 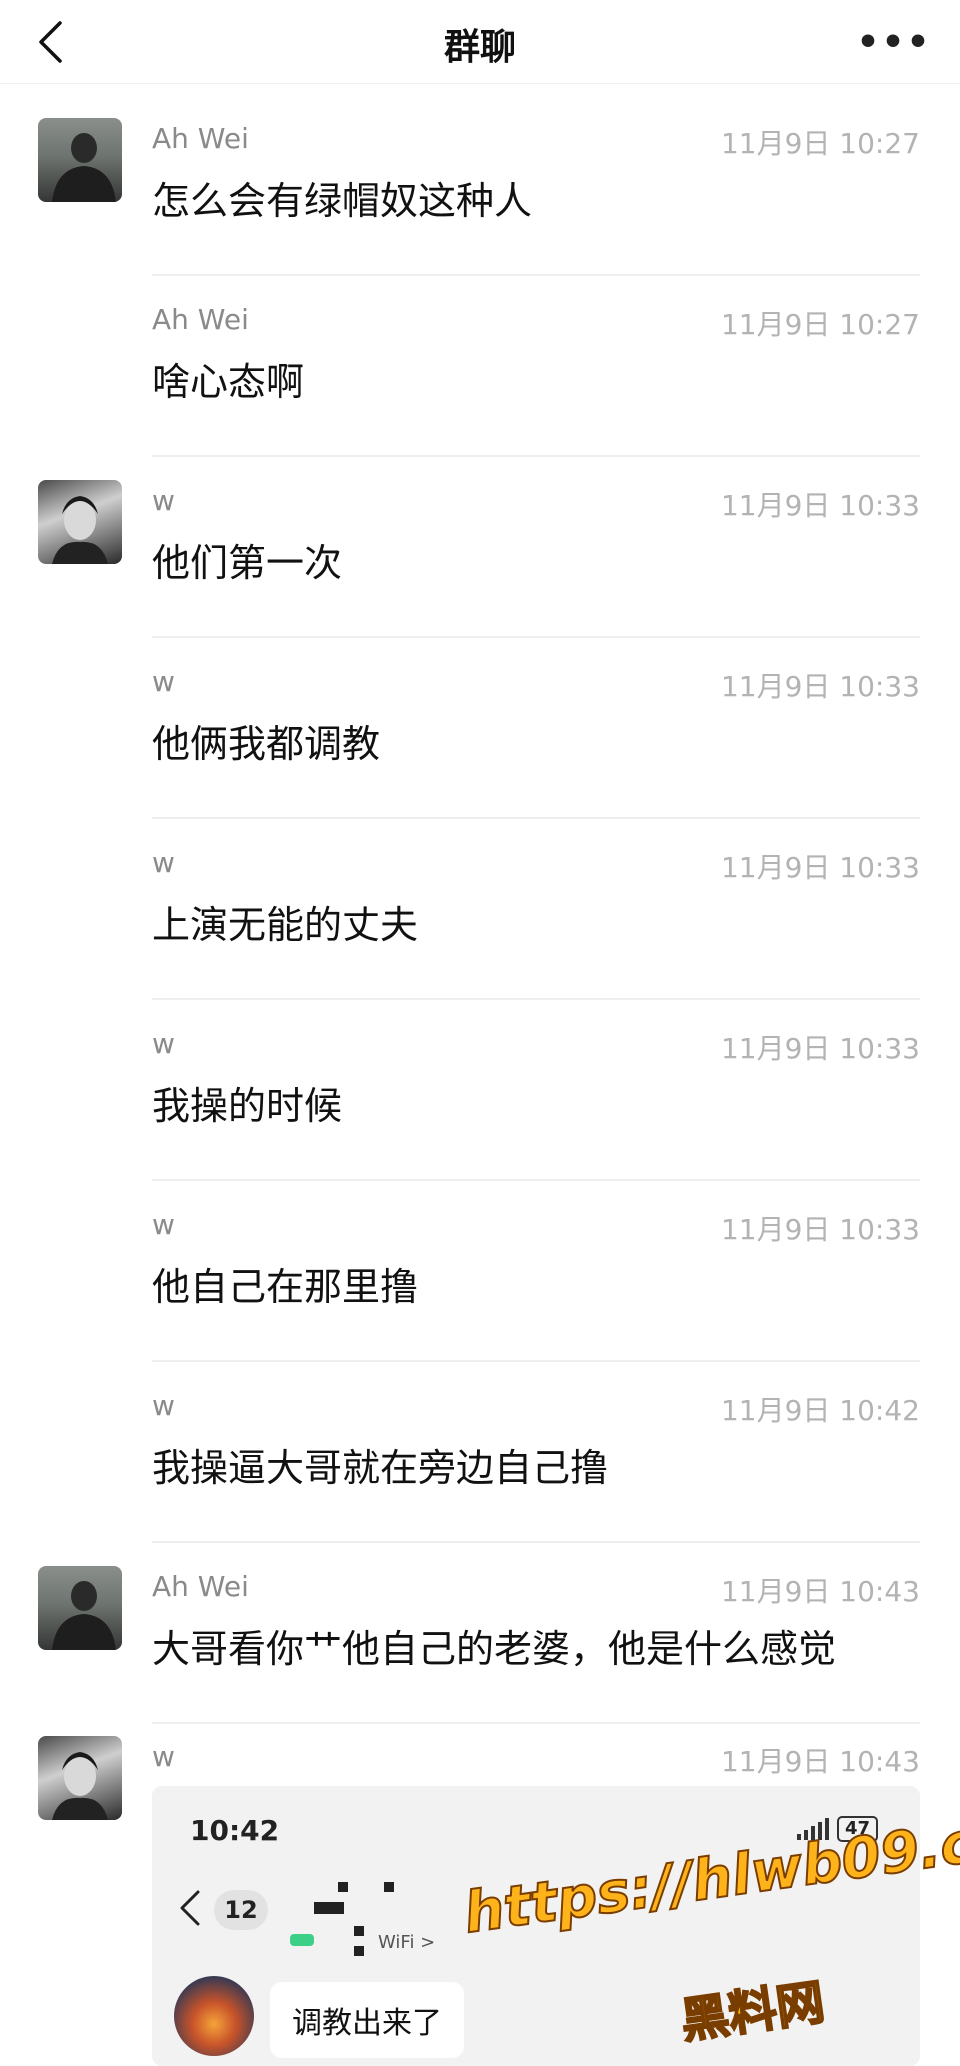 I want to click on unread-badge: 12, so click(x=241, y=1910).